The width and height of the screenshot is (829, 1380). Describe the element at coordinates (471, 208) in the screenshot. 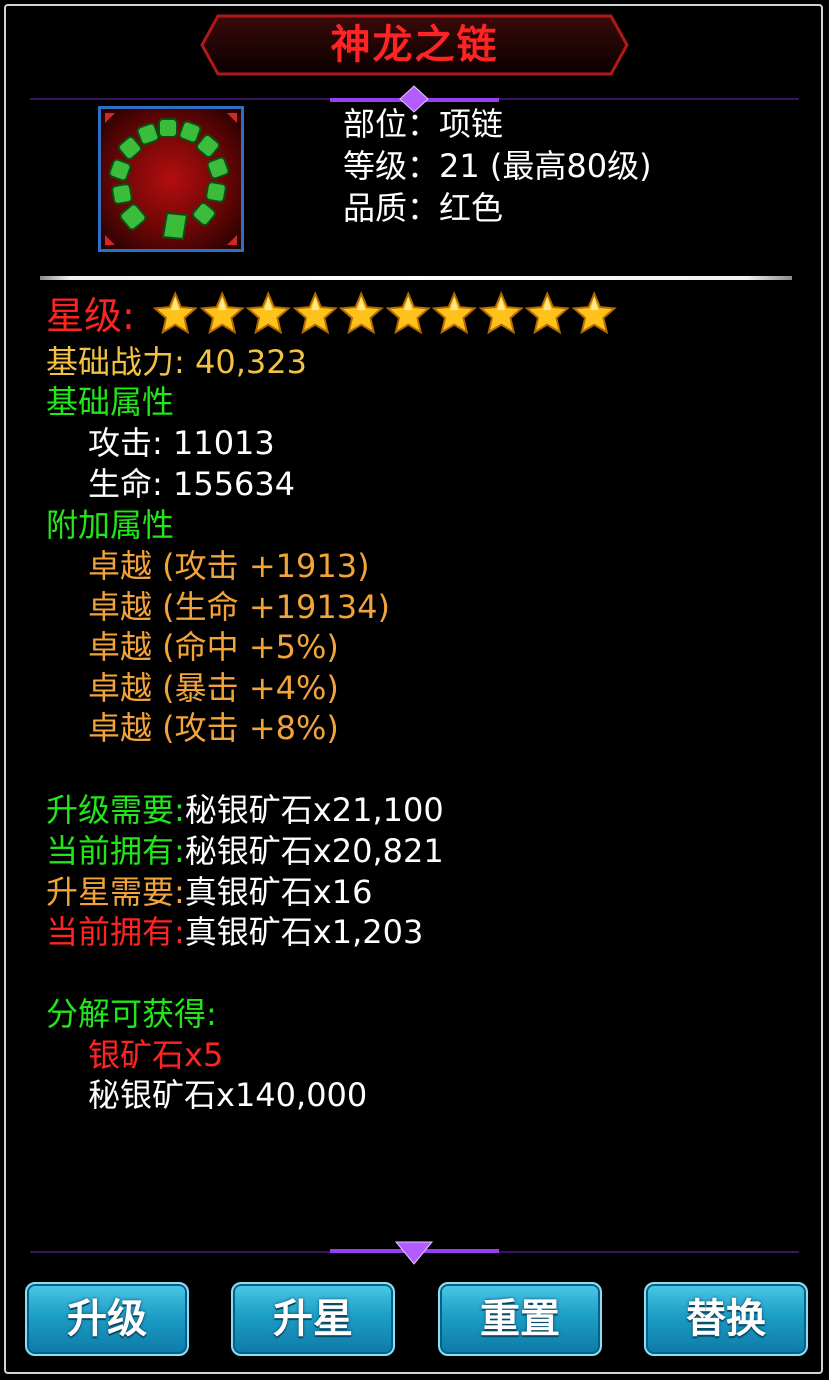

I see `quality-value: 红色` at that location.